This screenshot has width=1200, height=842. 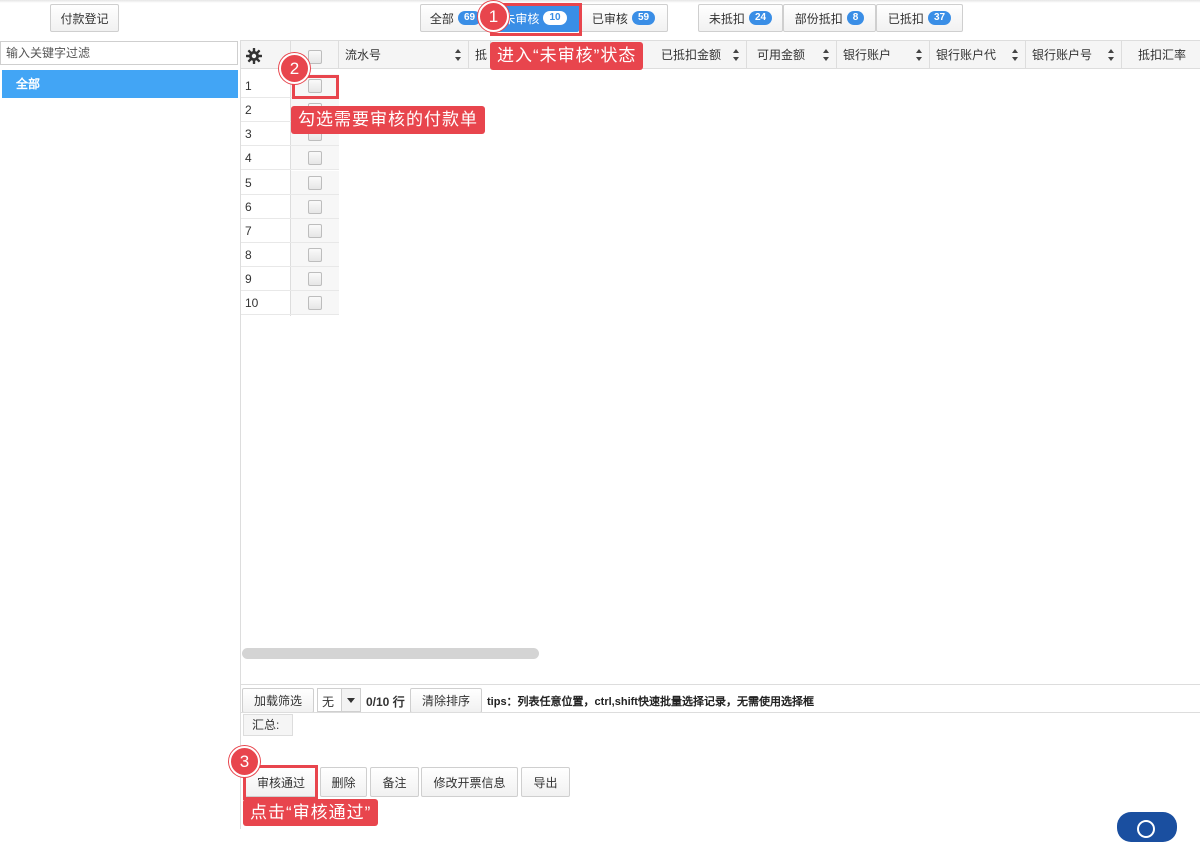 I want to click on tab-not-deducted: 未抵扣 24, so click(x=740, y=18).